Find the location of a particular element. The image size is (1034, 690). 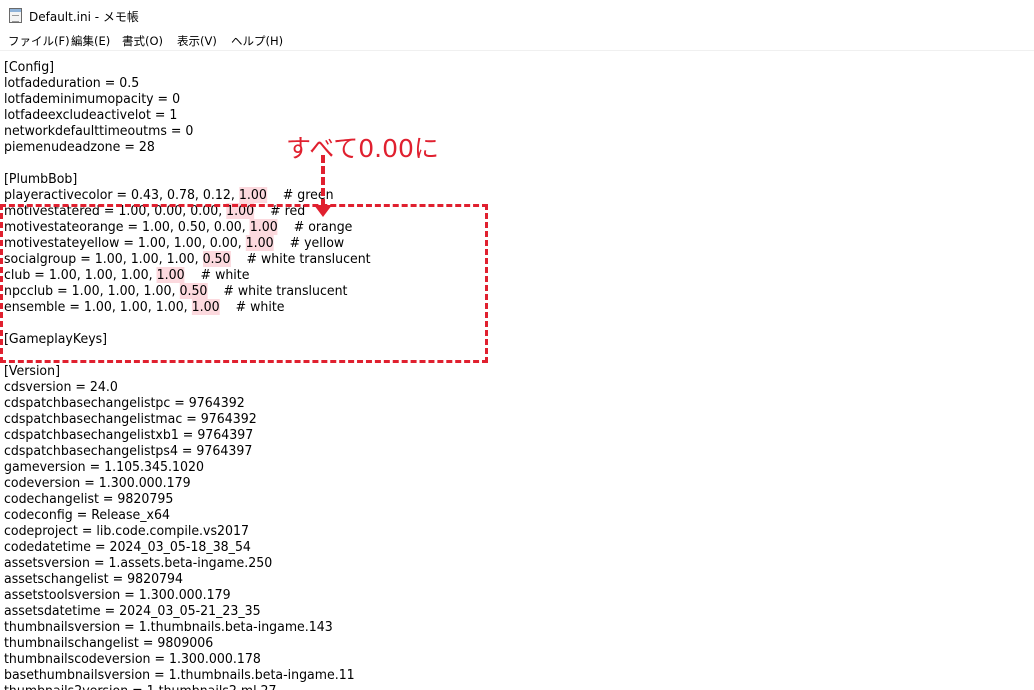

text-line: assetstoolsversion = 1.300.000.179 is located at coordinates (117, 595).